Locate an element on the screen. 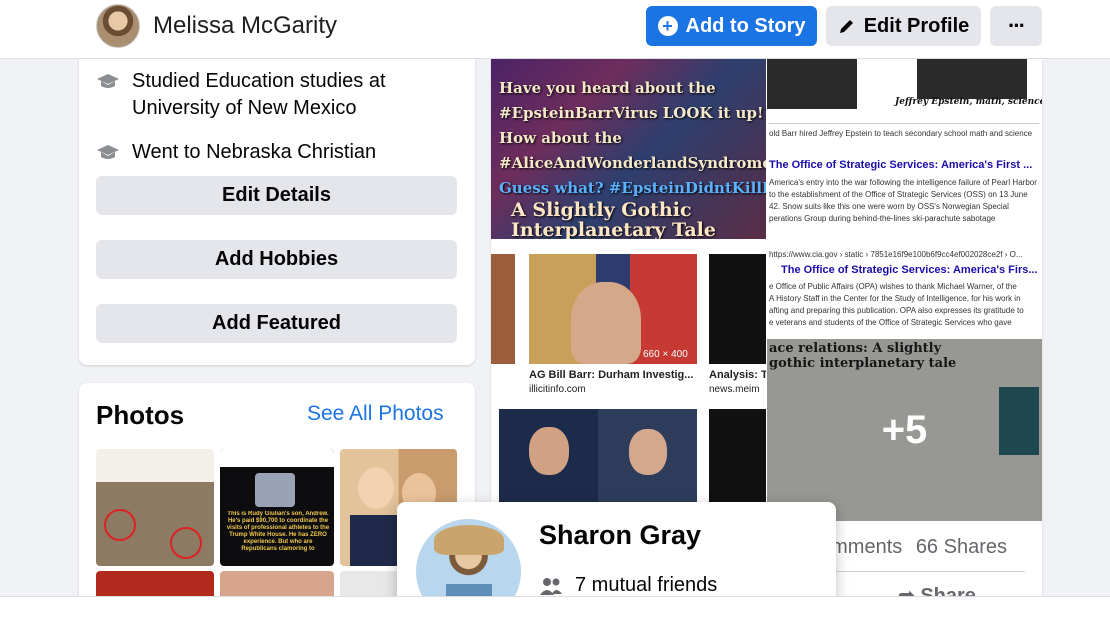  profile-avatar is located at coordinates (118, 26).